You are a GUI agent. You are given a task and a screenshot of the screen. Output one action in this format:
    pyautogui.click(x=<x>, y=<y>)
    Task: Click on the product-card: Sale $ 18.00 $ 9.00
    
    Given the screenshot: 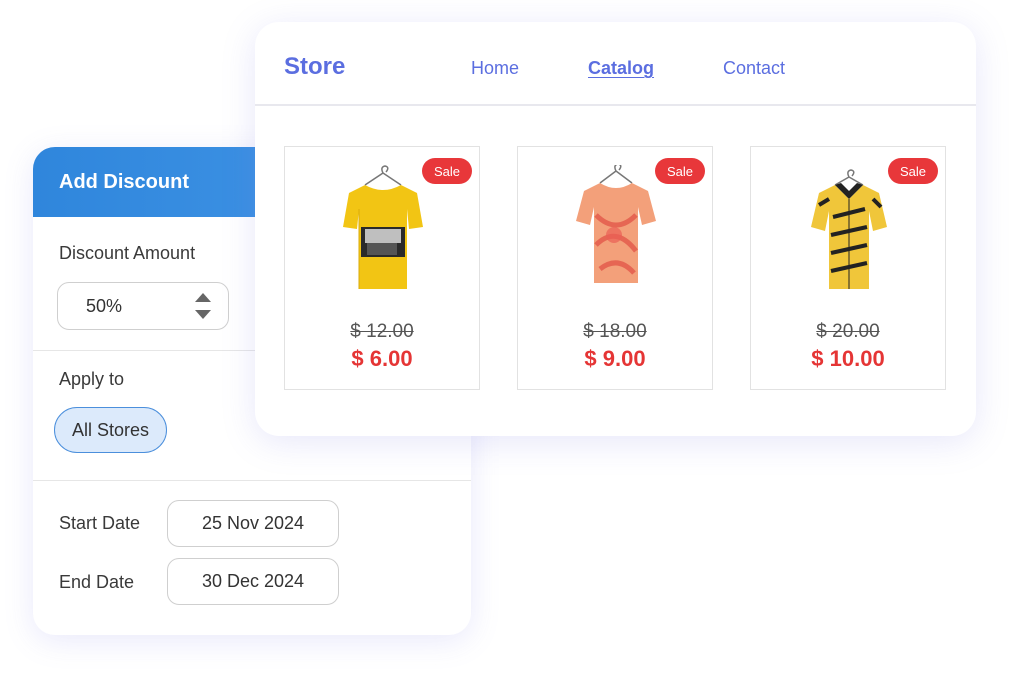 What is the action you would take?
    pyautogui.click(x=615, y=268)
    